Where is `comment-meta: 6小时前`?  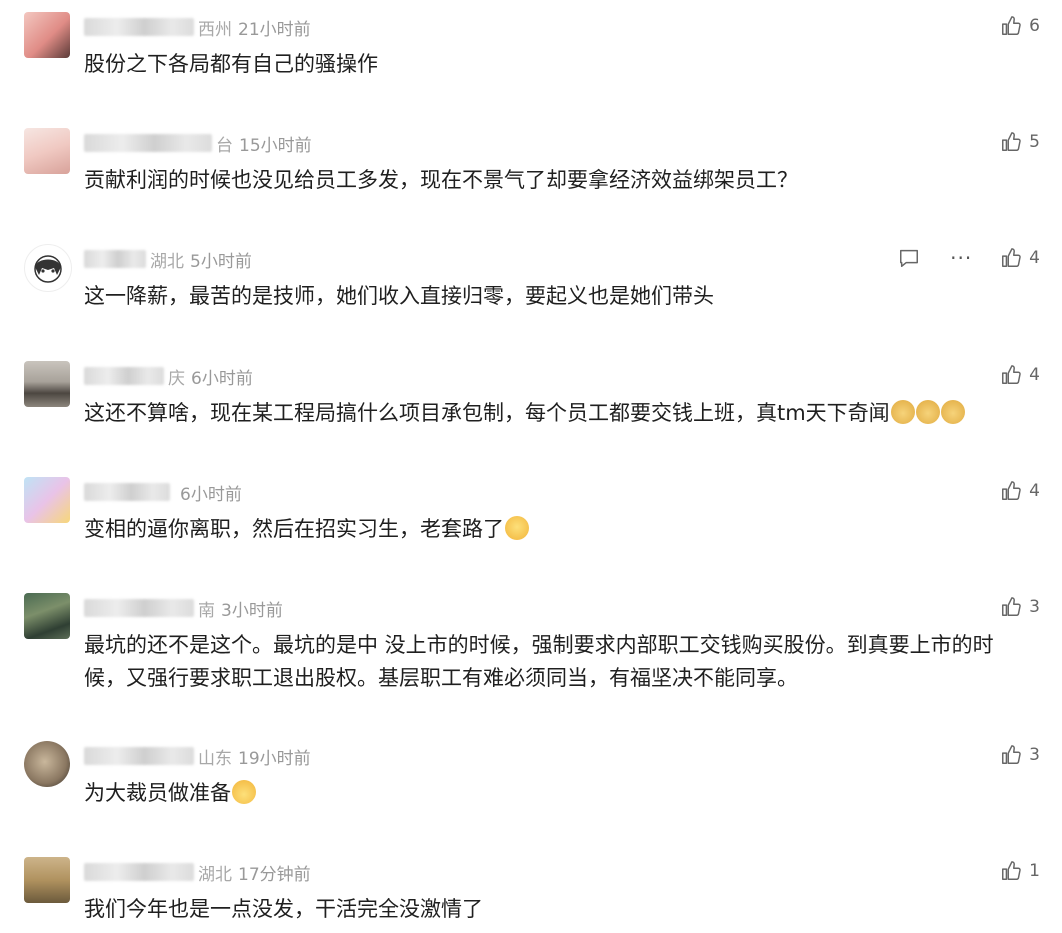 comment-meta: 6小时前 is located at coordinates (163, 493).